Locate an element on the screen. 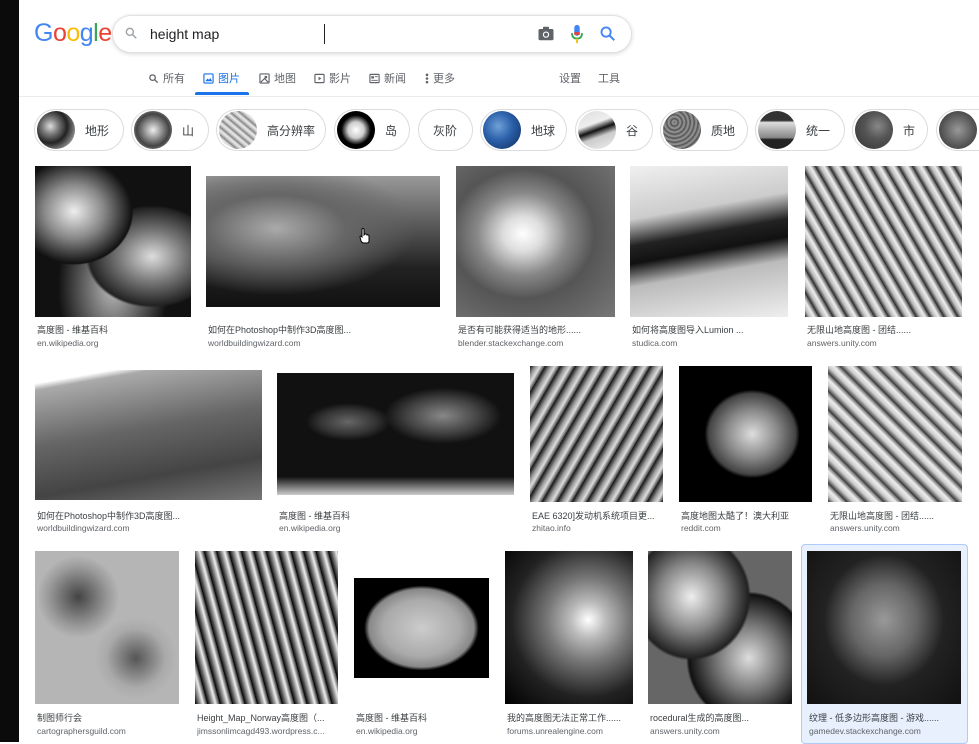  tab-news: 新闻 is located at coordinates (387, 78).